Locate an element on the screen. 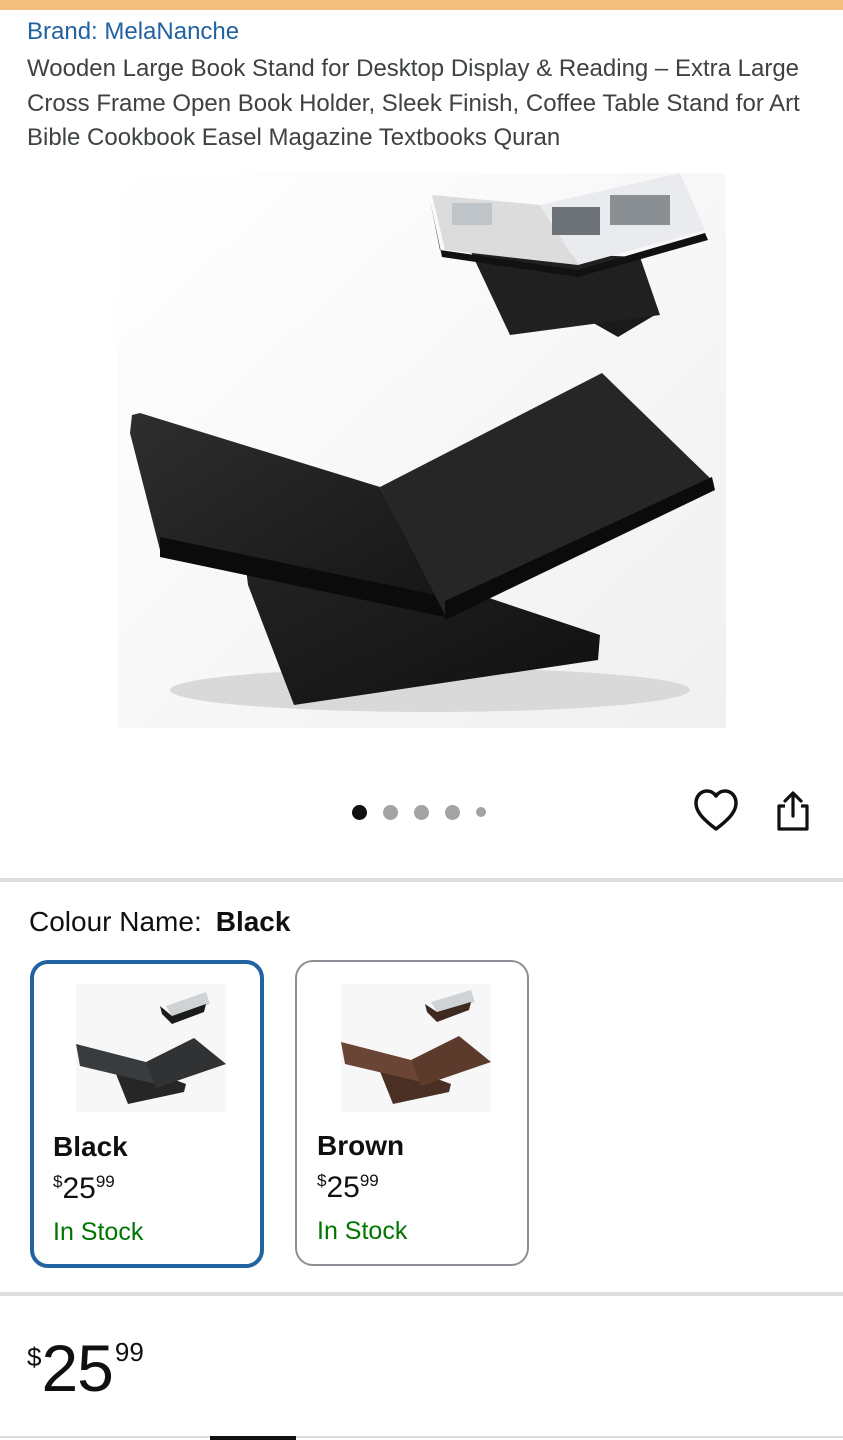 This screenshot has height=1440, width=843. swatch-thumbnail-brown is located at coordinates (416, 1048).